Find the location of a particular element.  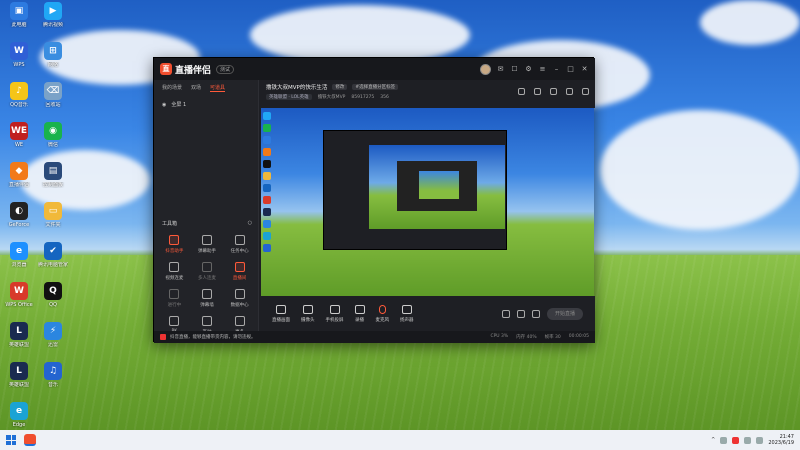

desktop-icon: ⌫ 回收站 is located at coordinates (53, 95).